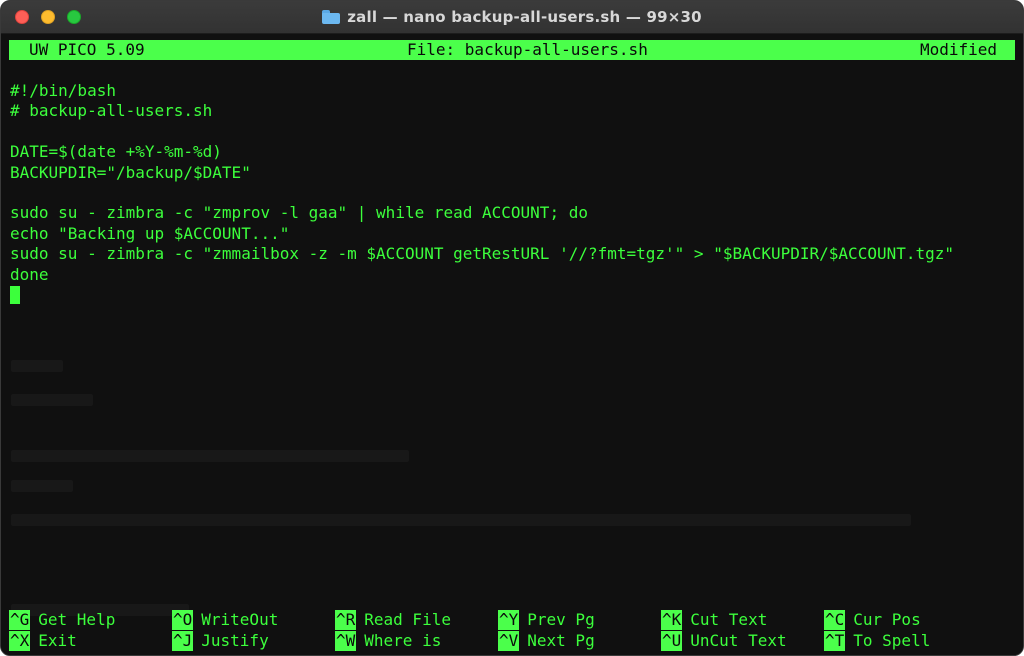 This screenshot has width=1024, height=656. Describe the element at coordinates (130, 172) in the screenshot. I see `code-line: BACKUPDIR="/backup/$DATE"` at that location.